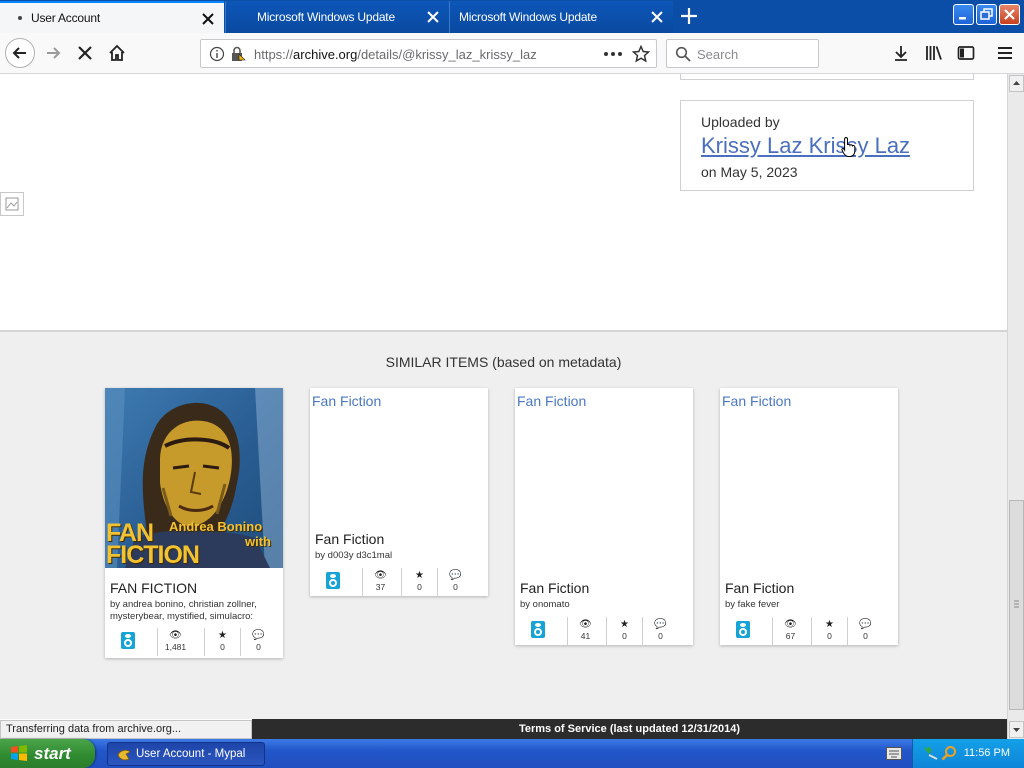 This screenshot has height=768, width=1024. I want to click on start-button: start, so click(47, 753).